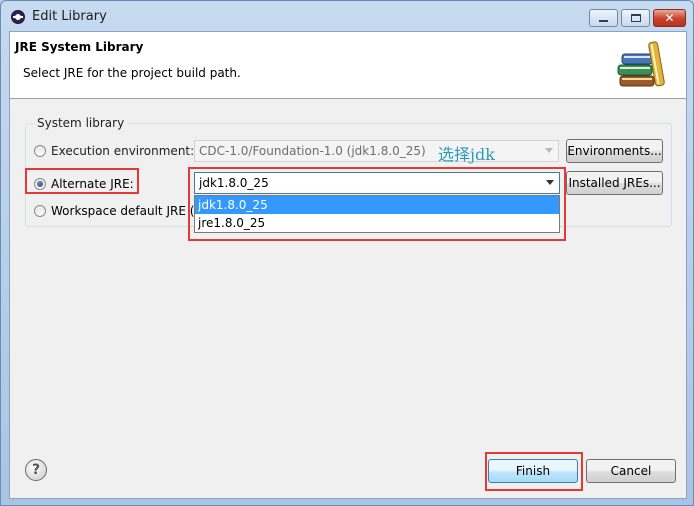 This screenshot has width=694, height=506. I want to click on close-icon: ✕, so click(669, 18).